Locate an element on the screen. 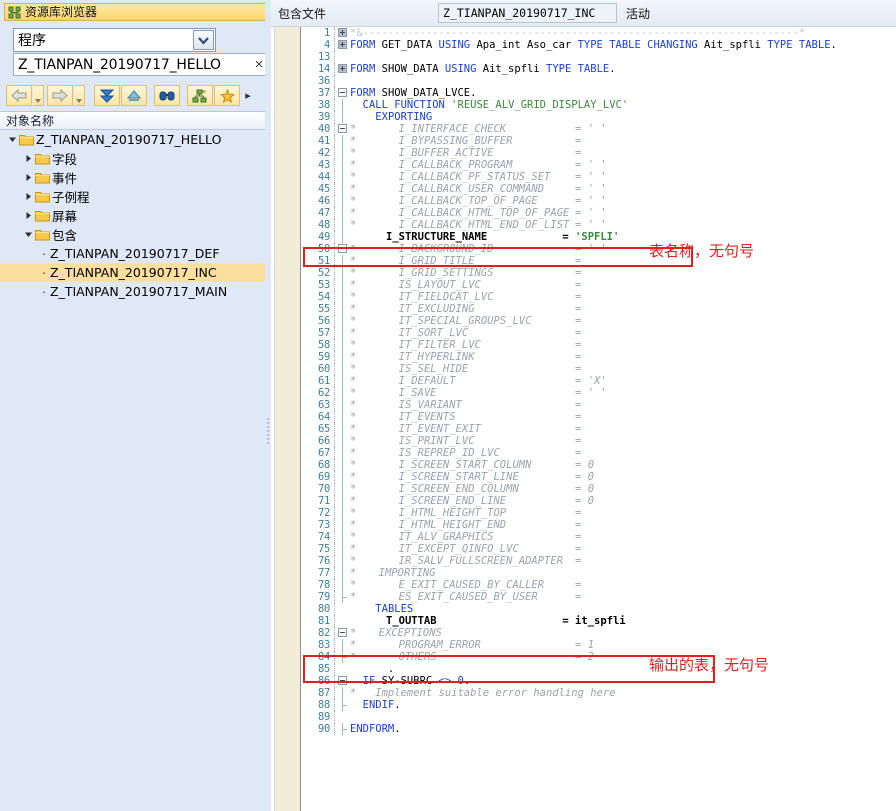 This screenshot has width=896, height=811. tree-item-5: 包含 is located at coordinates (132, 234).